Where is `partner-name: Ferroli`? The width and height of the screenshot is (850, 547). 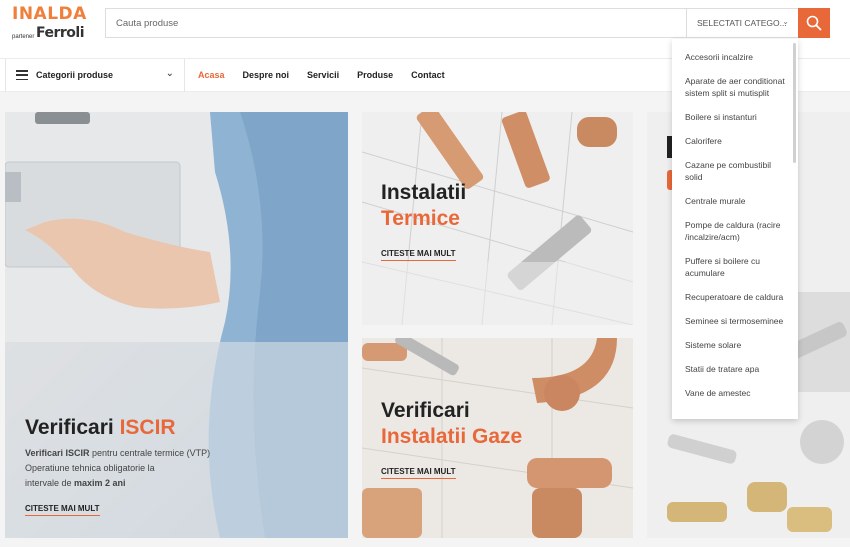 partner-name: Ferroli is located at coordinates (60, 33).